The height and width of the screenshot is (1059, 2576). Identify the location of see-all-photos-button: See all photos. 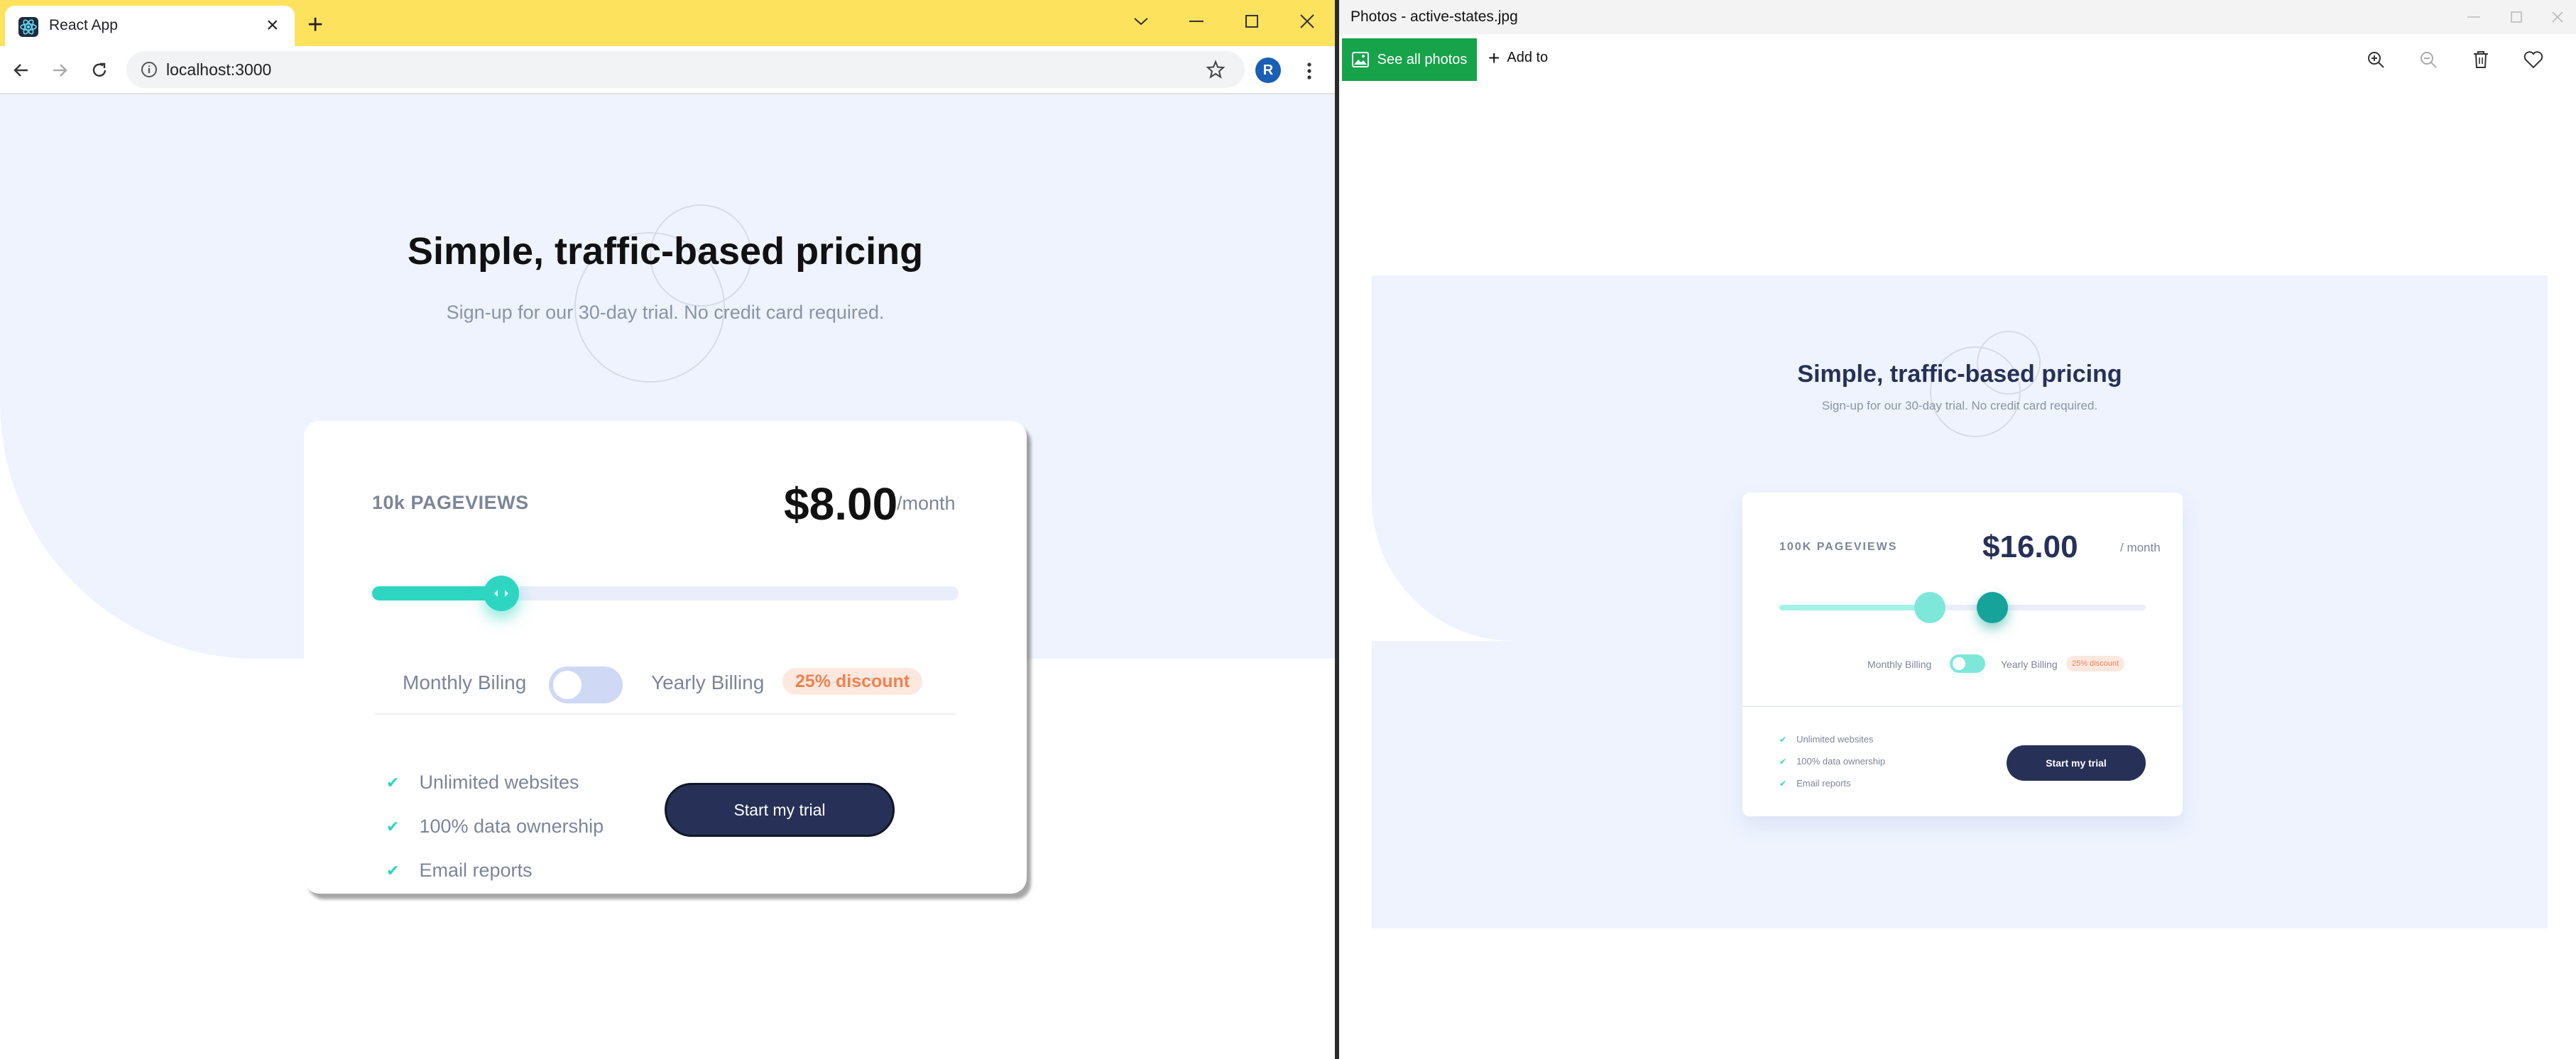
(1409, 59).